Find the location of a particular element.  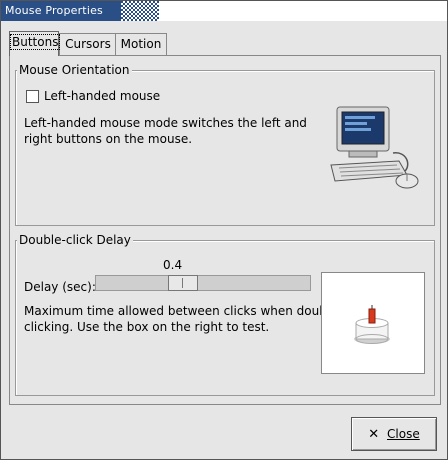

delay-value: 0.4 is located at coordinates (173, 265).